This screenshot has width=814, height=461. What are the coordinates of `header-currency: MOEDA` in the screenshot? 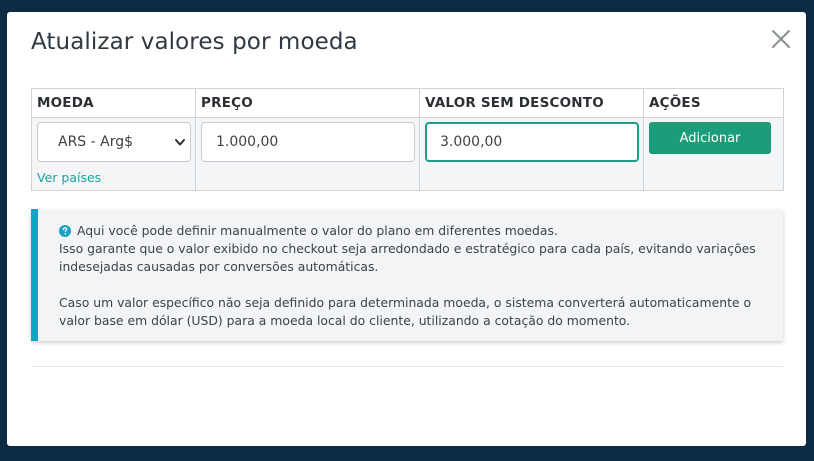 It's located at (113, 103).